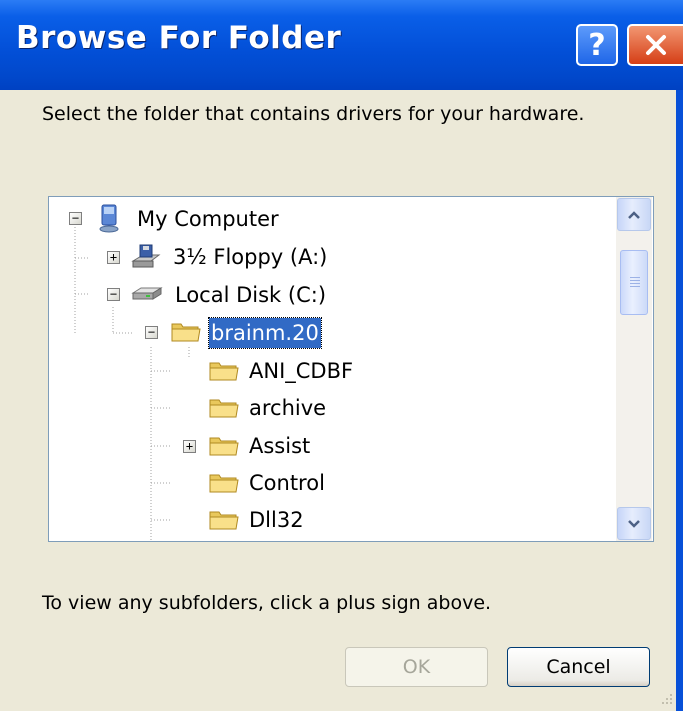 The height and width of the screenshot is (711, 683). Describe the element at coordinates (280, 446) in the screenshot. I see `tree-node-label: Assist` at that location.